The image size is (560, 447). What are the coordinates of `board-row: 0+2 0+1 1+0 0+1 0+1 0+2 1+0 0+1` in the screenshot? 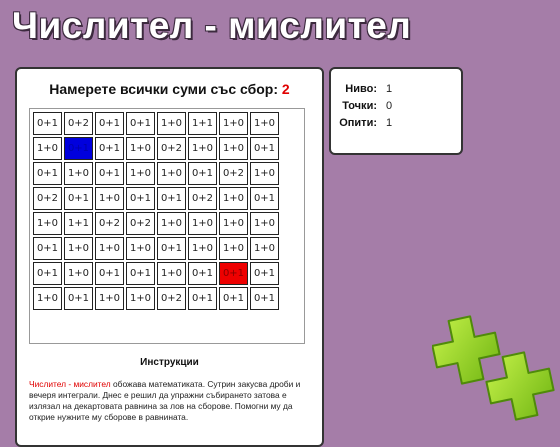 It's located at (156, 198).